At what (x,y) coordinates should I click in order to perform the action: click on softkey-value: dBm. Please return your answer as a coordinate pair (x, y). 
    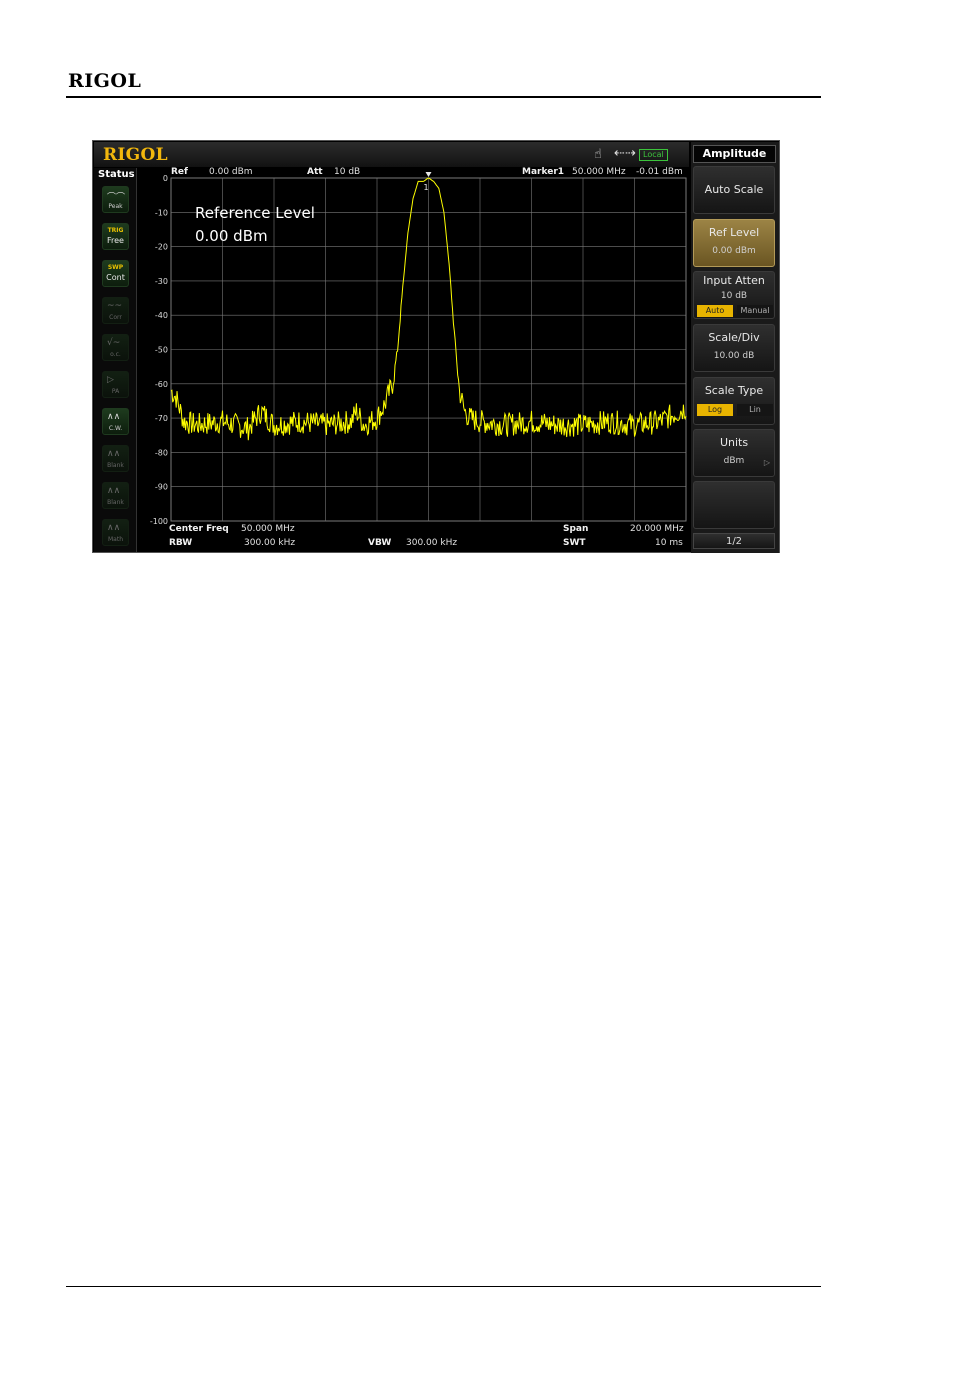
    Looking at the image, I should click on (734, 461).